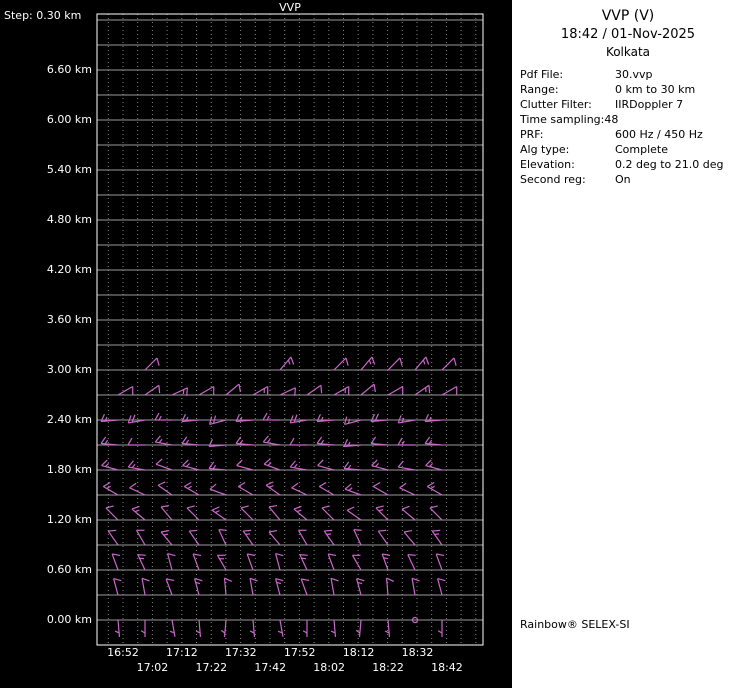  What do you see at coordinates (562, 119) in the screenshot?
I see `field-label: Time sampling:` at bounding box center [562, 119].